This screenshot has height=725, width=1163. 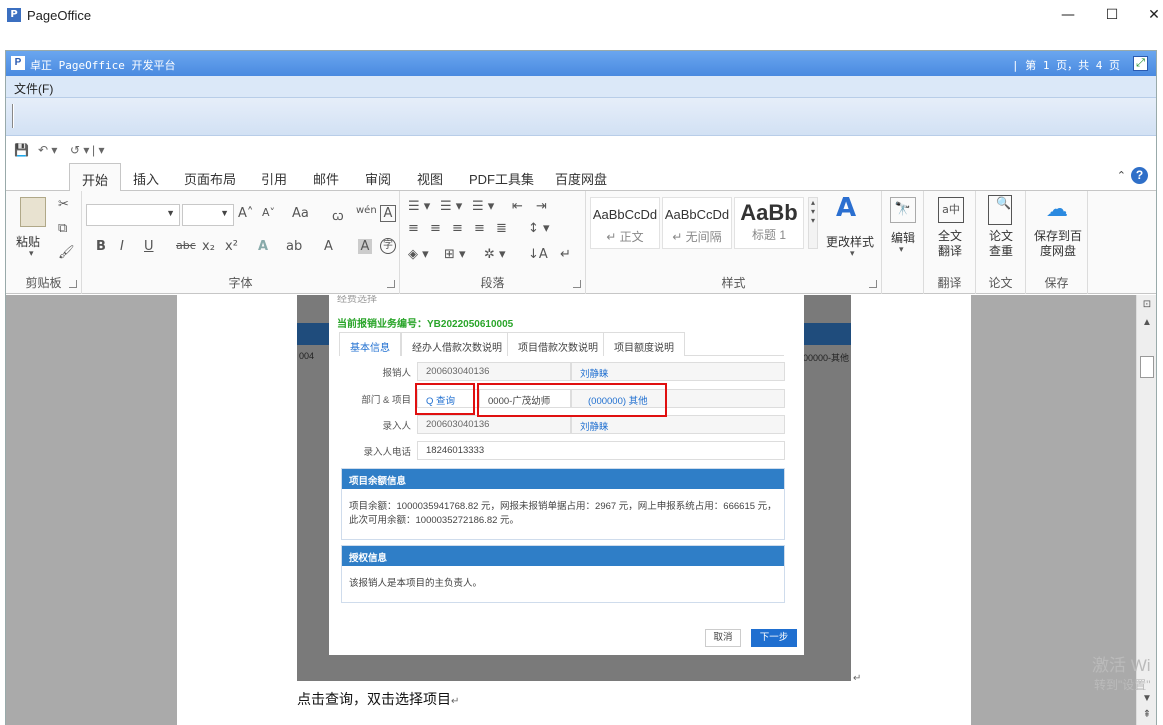 I want to click on fullscreen-icon: ⤢, so click(x=1140, y=63).